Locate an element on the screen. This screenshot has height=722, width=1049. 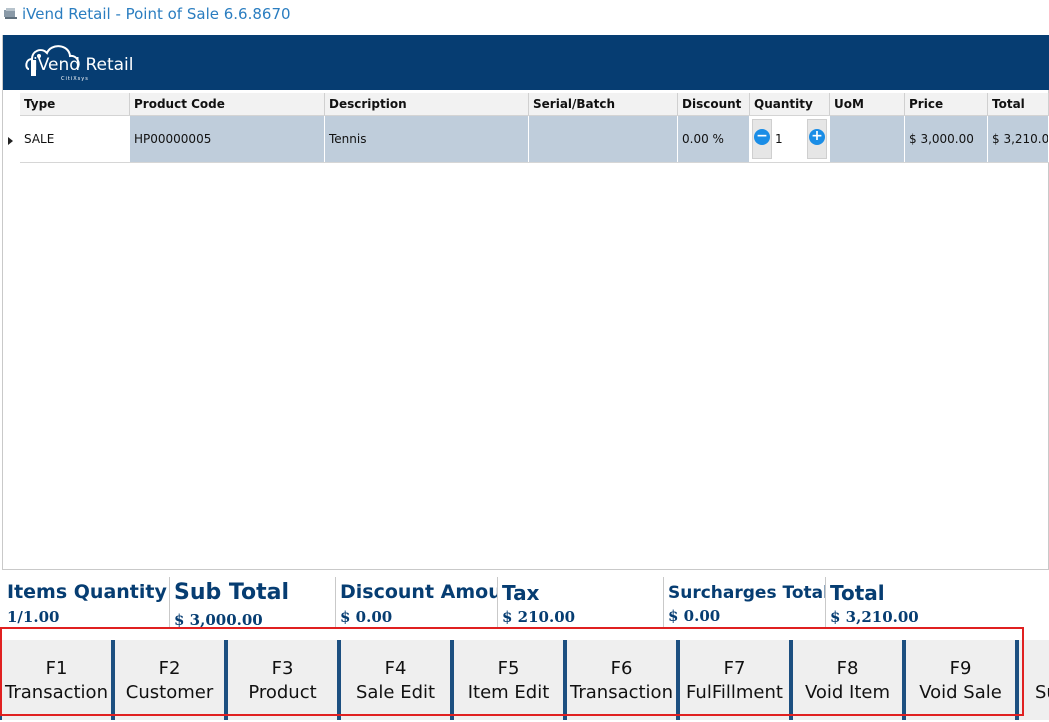
surcharges-total-value: $ 0.00 is located at coordinates (694, 616).